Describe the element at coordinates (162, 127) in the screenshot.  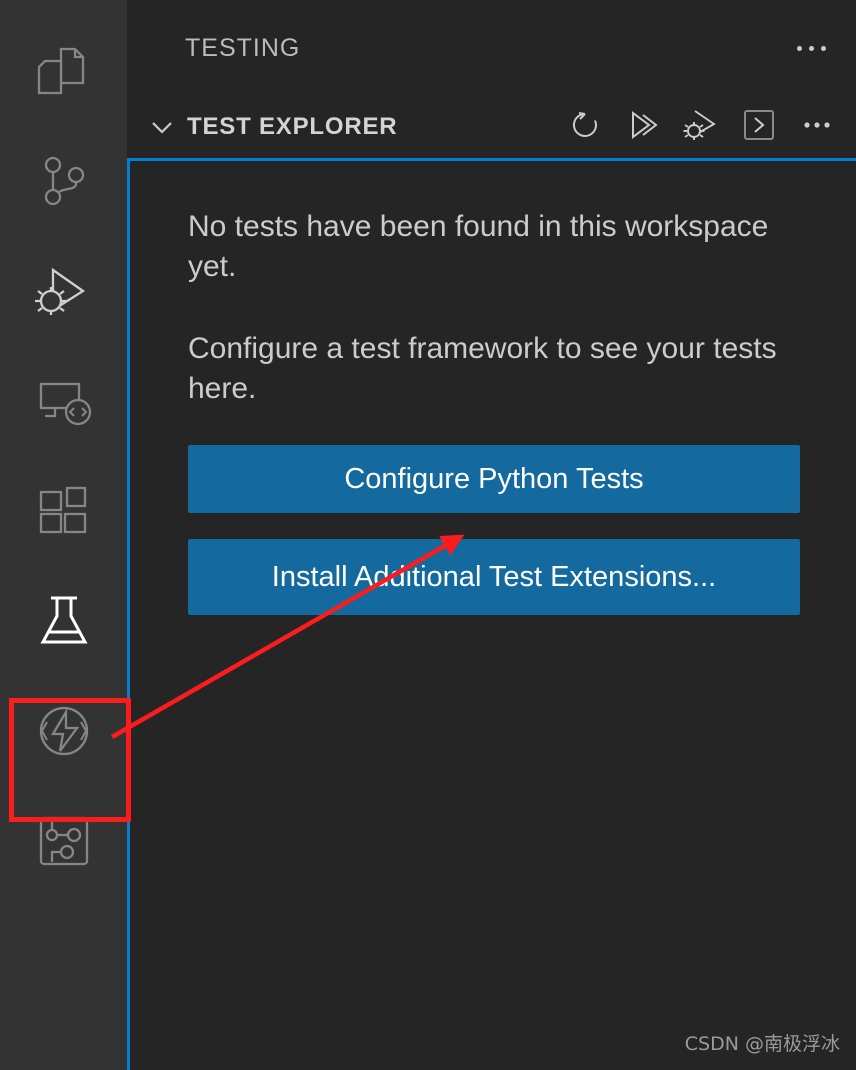
I see `chevron-down-icon` at that location.